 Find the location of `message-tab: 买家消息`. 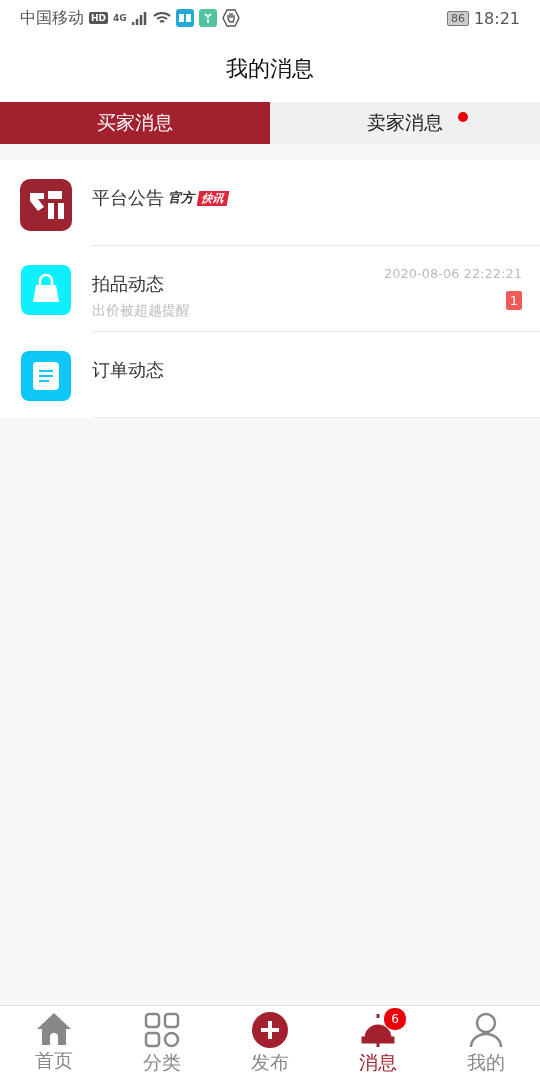

message-tab: 买家消息 is located at coordinates (135, 123).